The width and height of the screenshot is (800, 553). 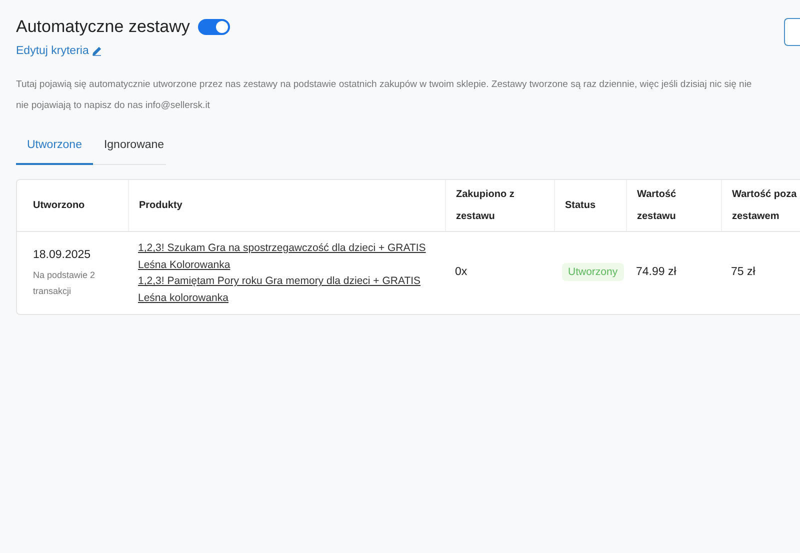 What do you see at coordinates (59, 205) in the screenshot?
I see `column-header: Utworzono` at bounding box center [59, 205].